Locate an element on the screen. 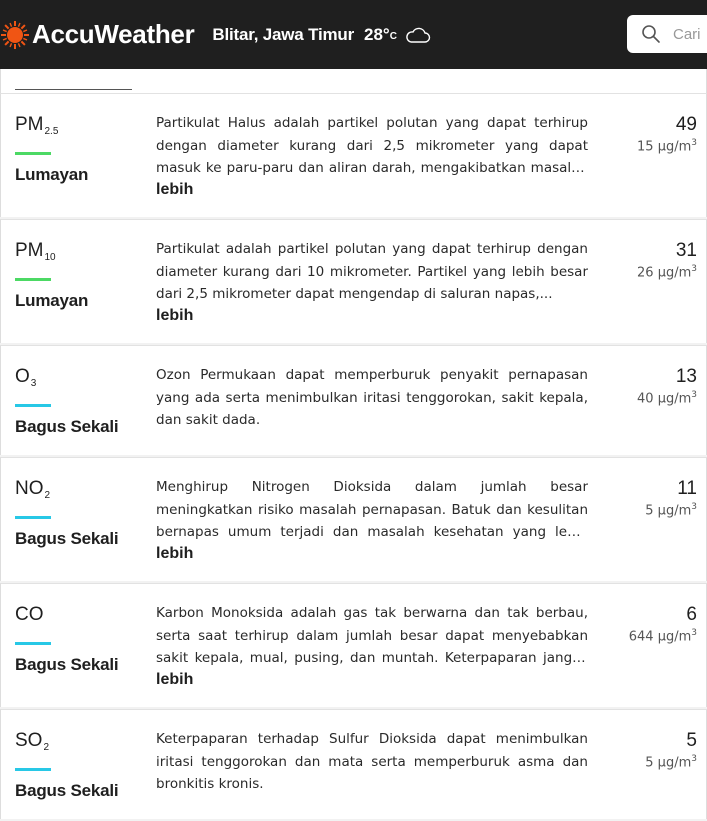  temperature-value: 28° is located at coordinates (376, 34).